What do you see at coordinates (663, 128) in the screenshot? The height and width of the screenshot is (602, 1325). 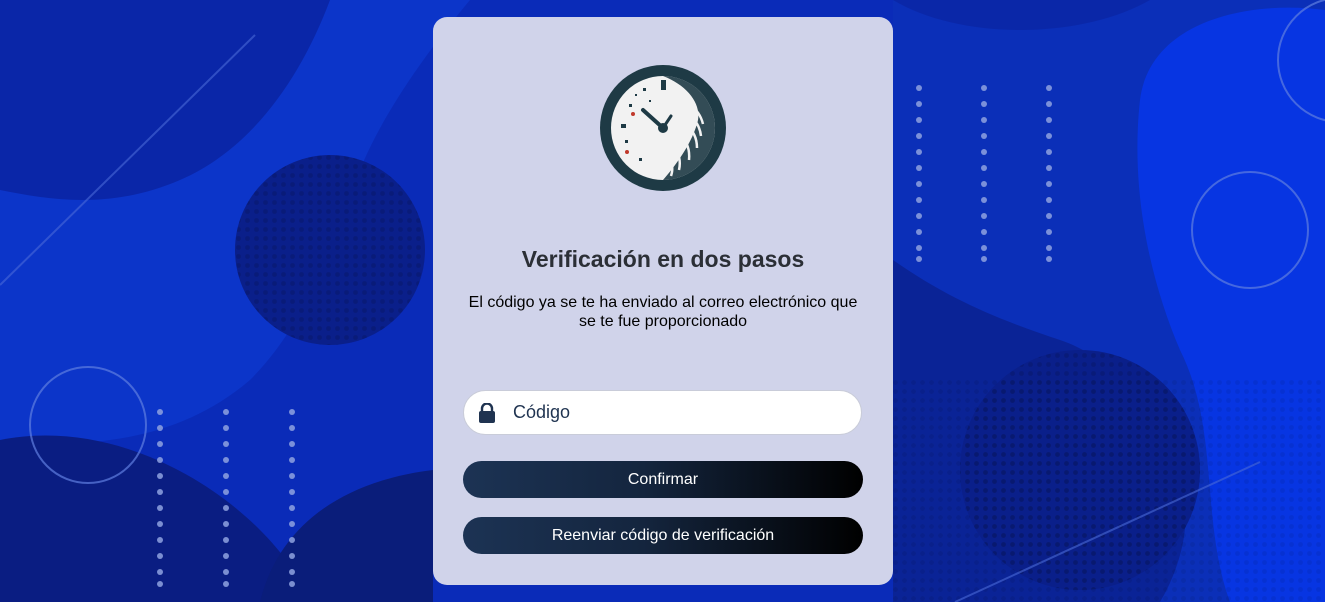 I see `clock-fingerprint-logo` at bounding box center [663, 128].